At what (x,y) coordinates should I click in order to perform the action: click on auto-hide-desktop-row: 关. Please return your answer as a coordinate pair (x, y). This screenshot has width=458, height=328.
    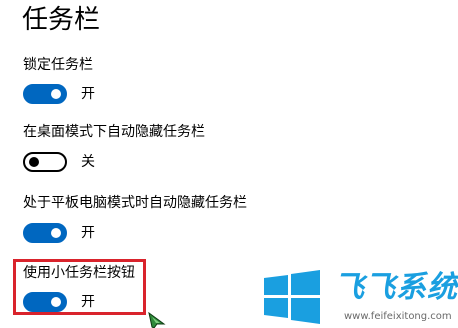
    Looking at the image, I should click on (59, 162).